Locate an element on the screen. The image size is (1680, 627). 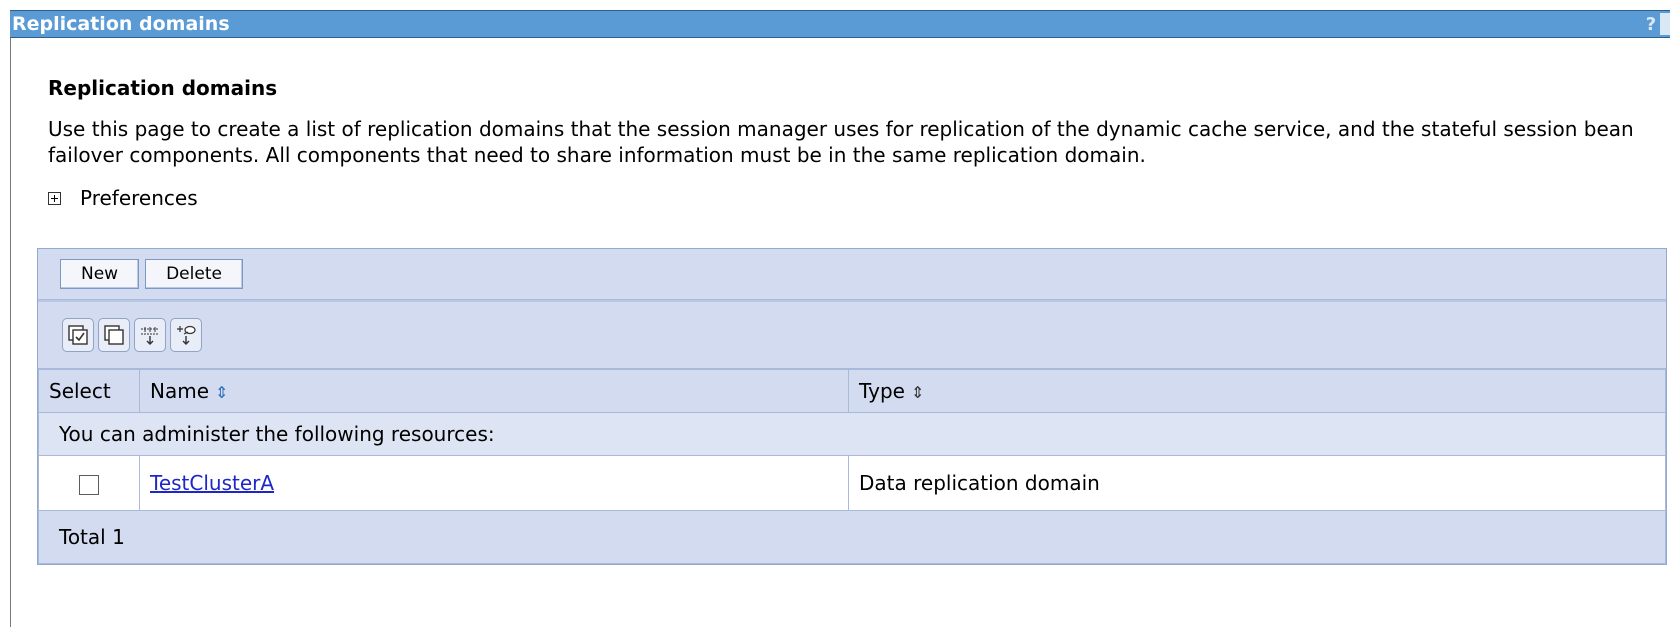
table-row: TestClusterA Data replication domain is located at coordinates (852, 483).